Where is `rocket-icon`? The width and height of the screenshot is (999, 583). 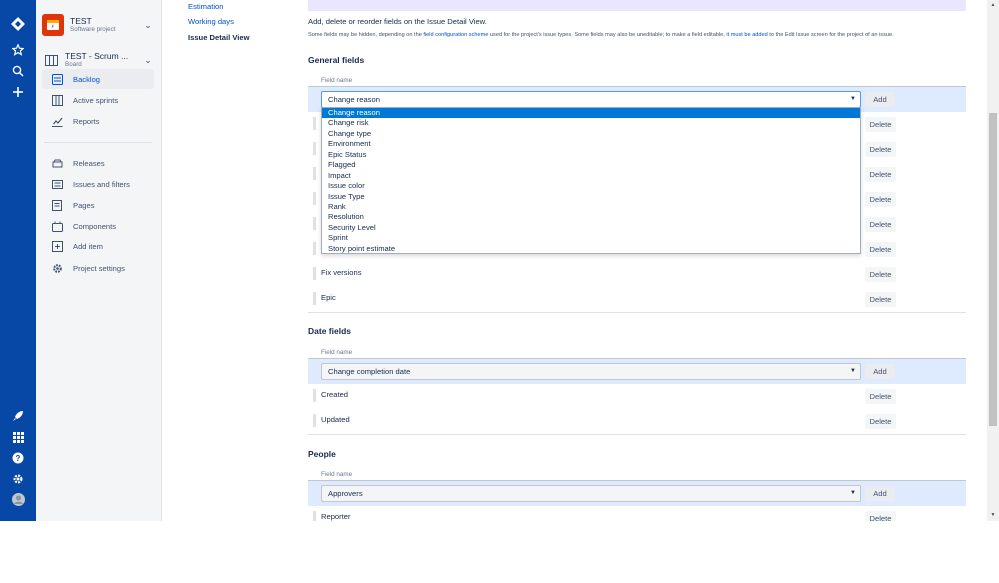 rocket-icon is located at coordinates (18, 416).